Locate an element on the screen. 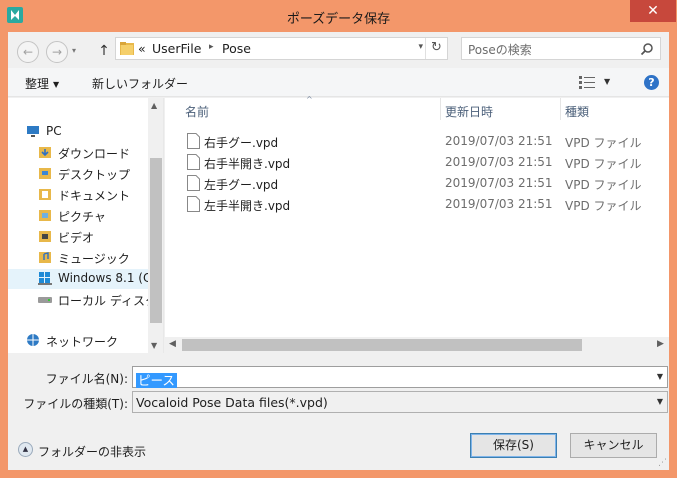  file-name: 右手グー.vpd is located at coordinates (241, 143).